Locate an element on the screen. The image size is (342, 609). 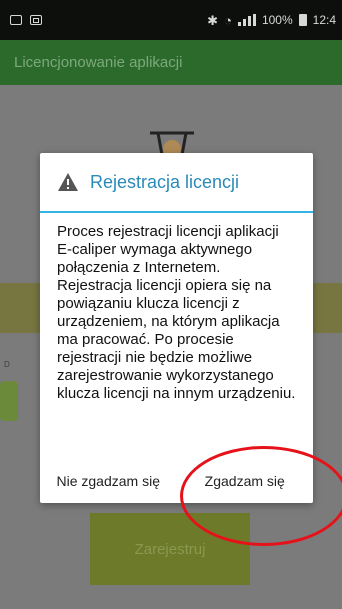
wifi-icon: ◔ is located at coordinates (228, 20).